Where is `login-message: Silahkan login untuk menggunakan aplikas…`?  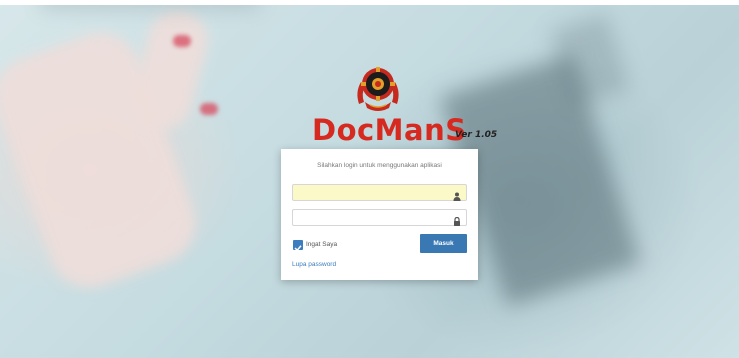
login-message: Silahkan login untuk menggunakan aplikas… is located at coordinates (379, 165).